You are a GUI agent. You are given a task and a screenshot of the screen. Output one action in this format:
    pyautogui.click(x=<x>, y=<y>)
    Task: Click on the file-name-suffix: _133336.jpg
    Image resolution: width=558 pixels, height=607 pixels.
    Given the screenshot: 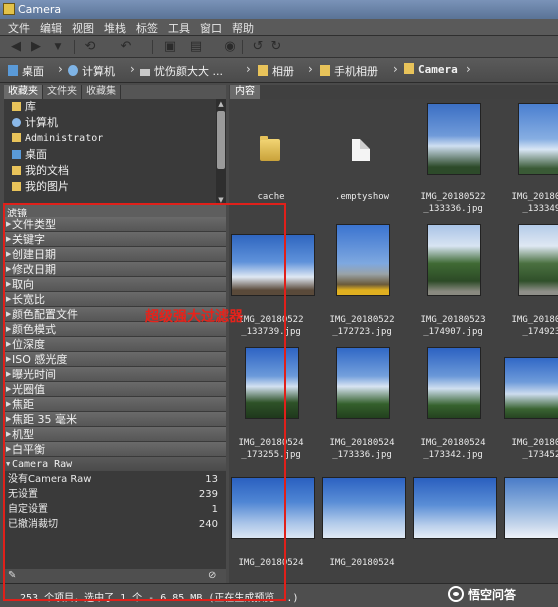 What is the action you would take?
    pyautogui.click(x=453, y=209)
    